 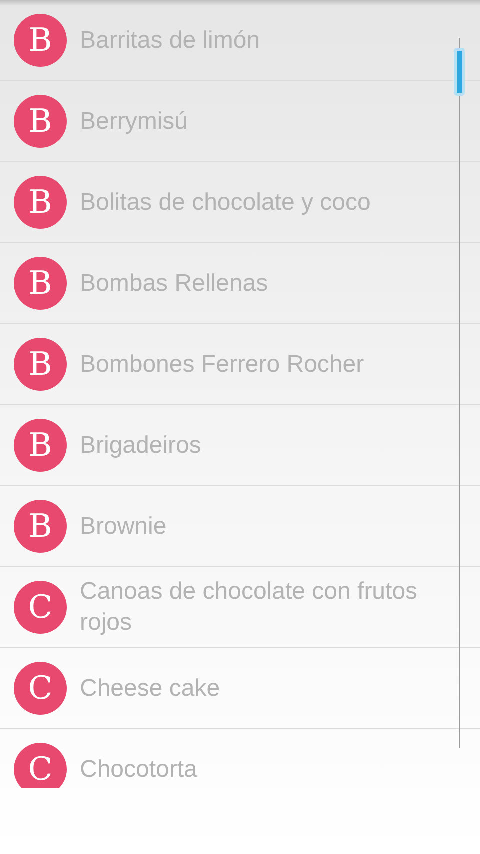 What do you see at coordinates (240, 526) in the screenshot?
I see `recipe-row: B Brownie` at bounding box center [240, 526].